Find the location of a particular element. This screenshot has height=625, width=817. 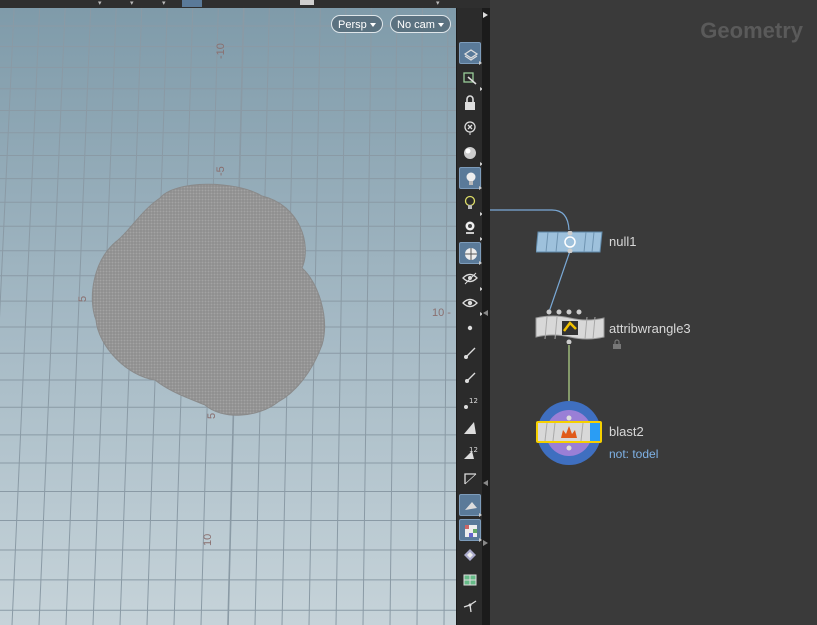

toggle-button is located at coordinates (192, 3).